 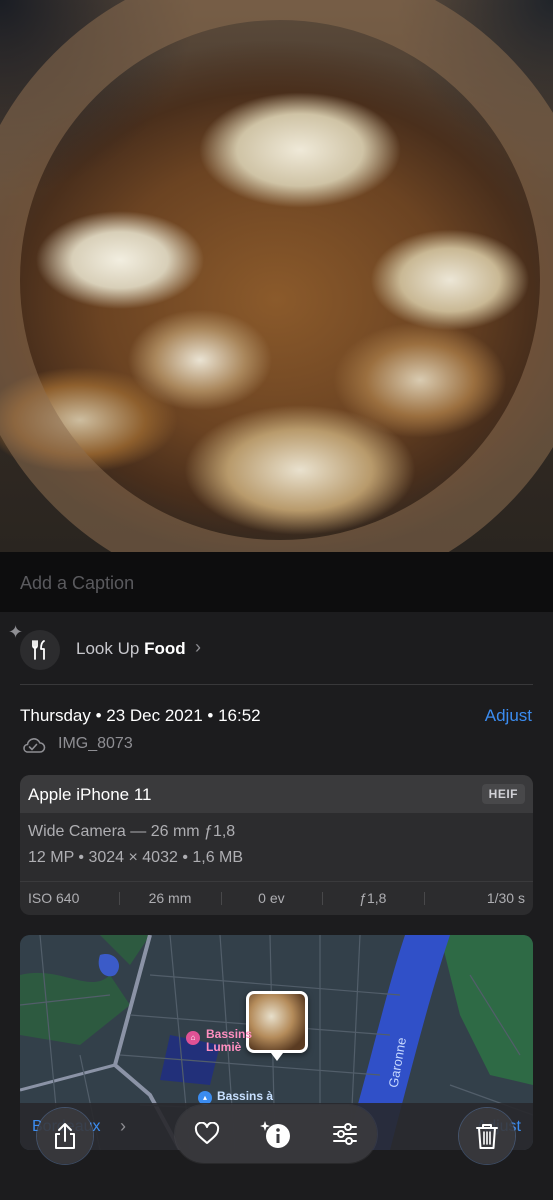 I want to click on favorite-button, so click(x=207, y=1134).